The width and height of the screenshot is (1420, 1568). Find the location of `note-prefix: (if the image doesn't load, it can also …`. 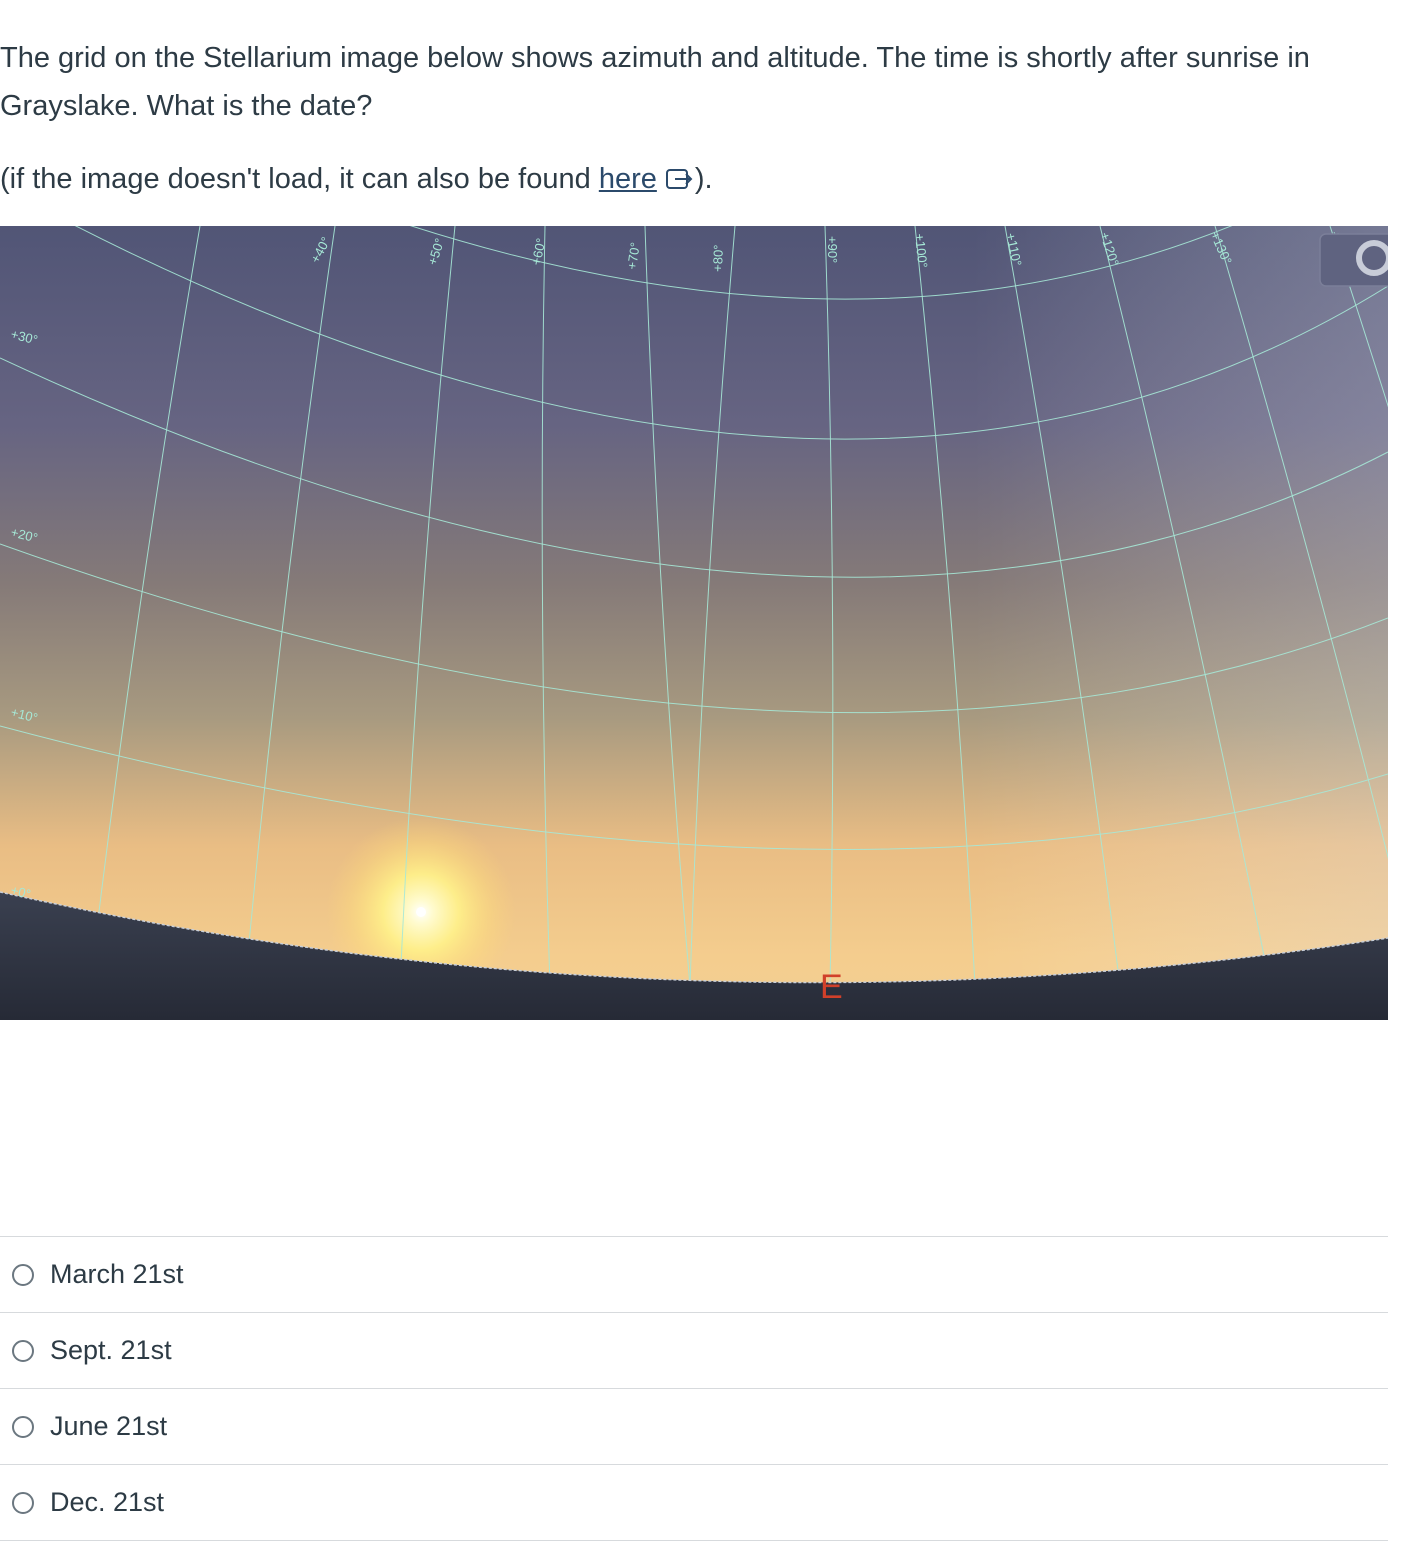

note-prefix: (if the image doesn't load, it can also … is located at coordinates (299, 179).